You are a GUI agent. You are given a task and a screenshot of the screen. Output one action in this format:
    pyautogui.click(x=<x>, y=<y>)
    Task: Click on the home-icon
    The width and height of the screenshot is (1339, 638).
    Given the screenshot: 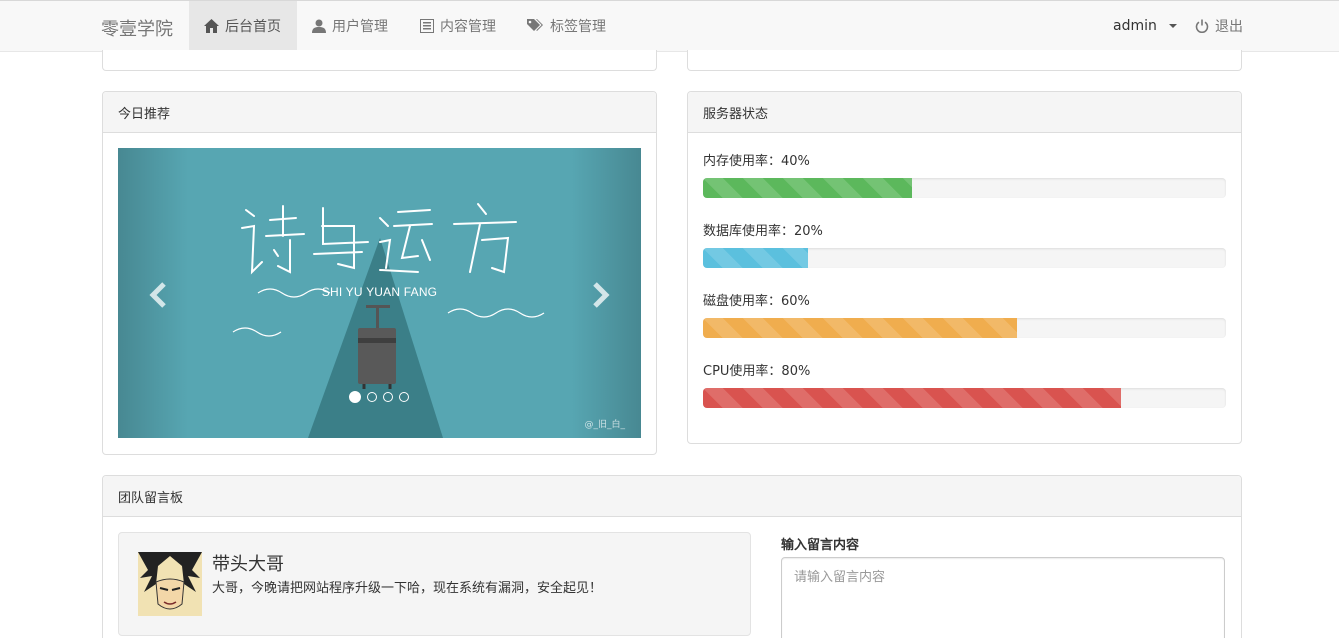 What is the action you would take?
    pyautogui.click(x=211, y=26)
    